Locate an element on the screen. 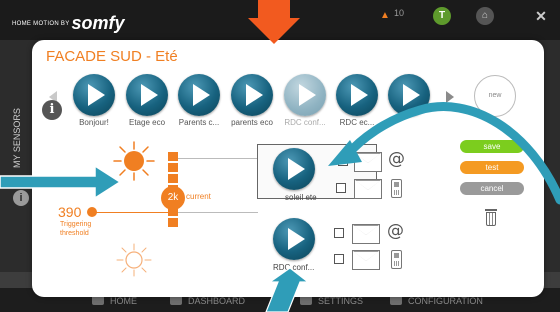 The height and width of the screenshot is (312, 560). scenario-label: Etage eco is located at coordinates (147, 122).